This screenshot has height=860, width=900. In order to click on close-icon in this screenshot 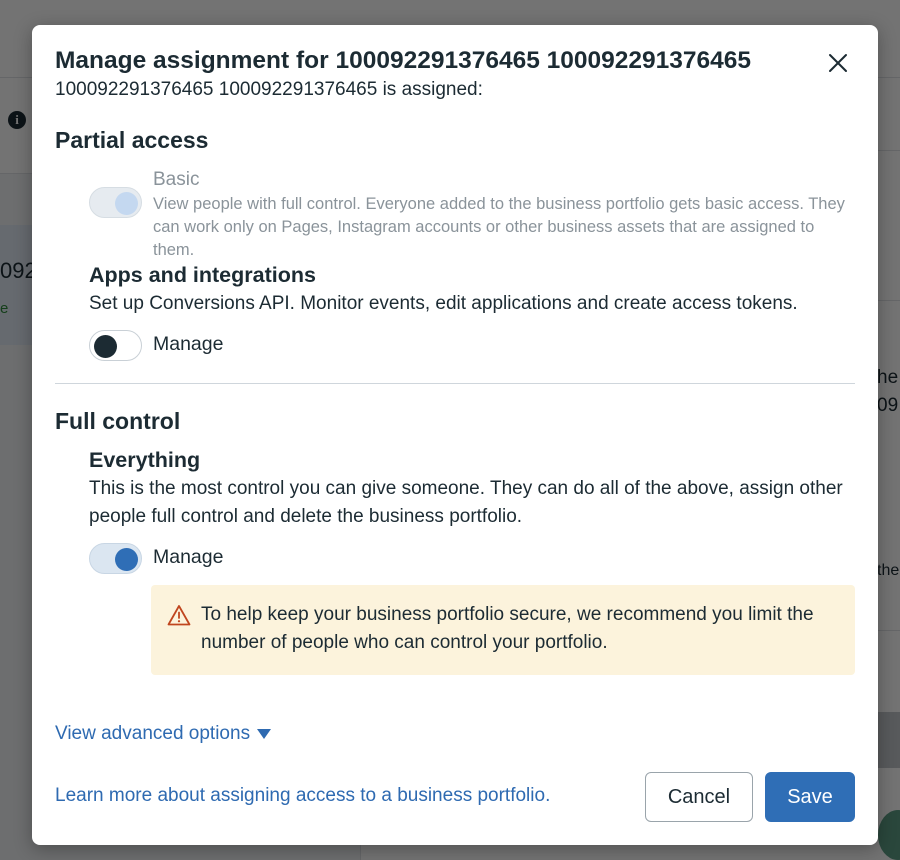, I will do `click(838, 63)`.